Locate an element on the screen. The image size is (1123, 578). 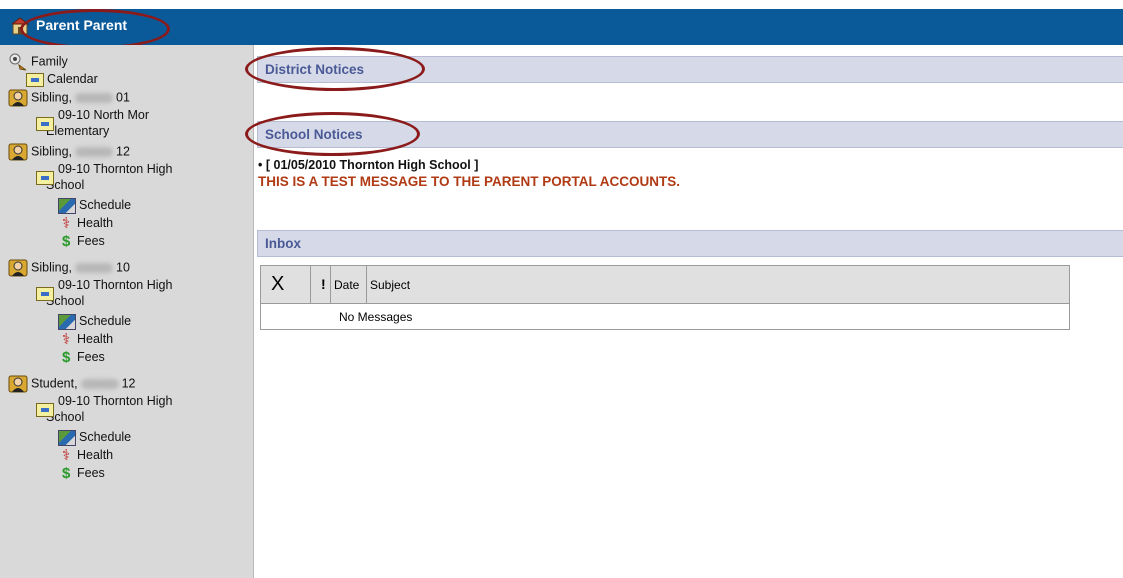
sidebar-item-label: Family is located at coordinates (49, 61).